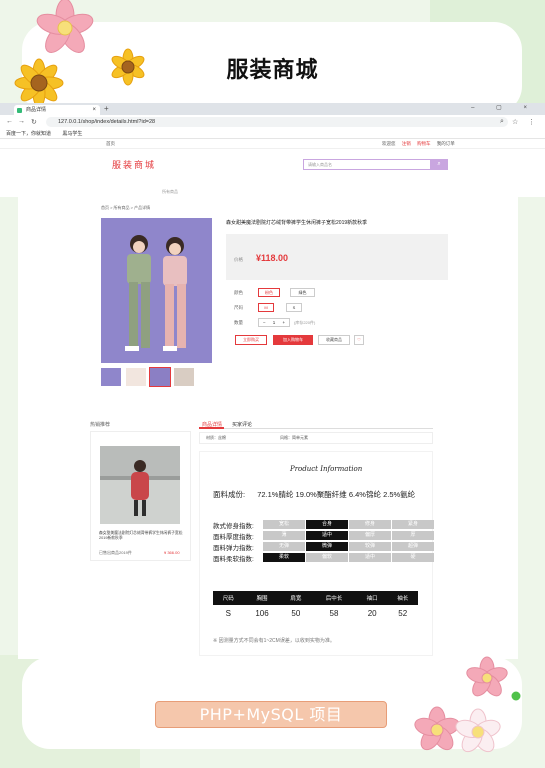 This screenshot has width=545, height=768. I want to click on welcome-text: 欢迎您, so click(389, 143).